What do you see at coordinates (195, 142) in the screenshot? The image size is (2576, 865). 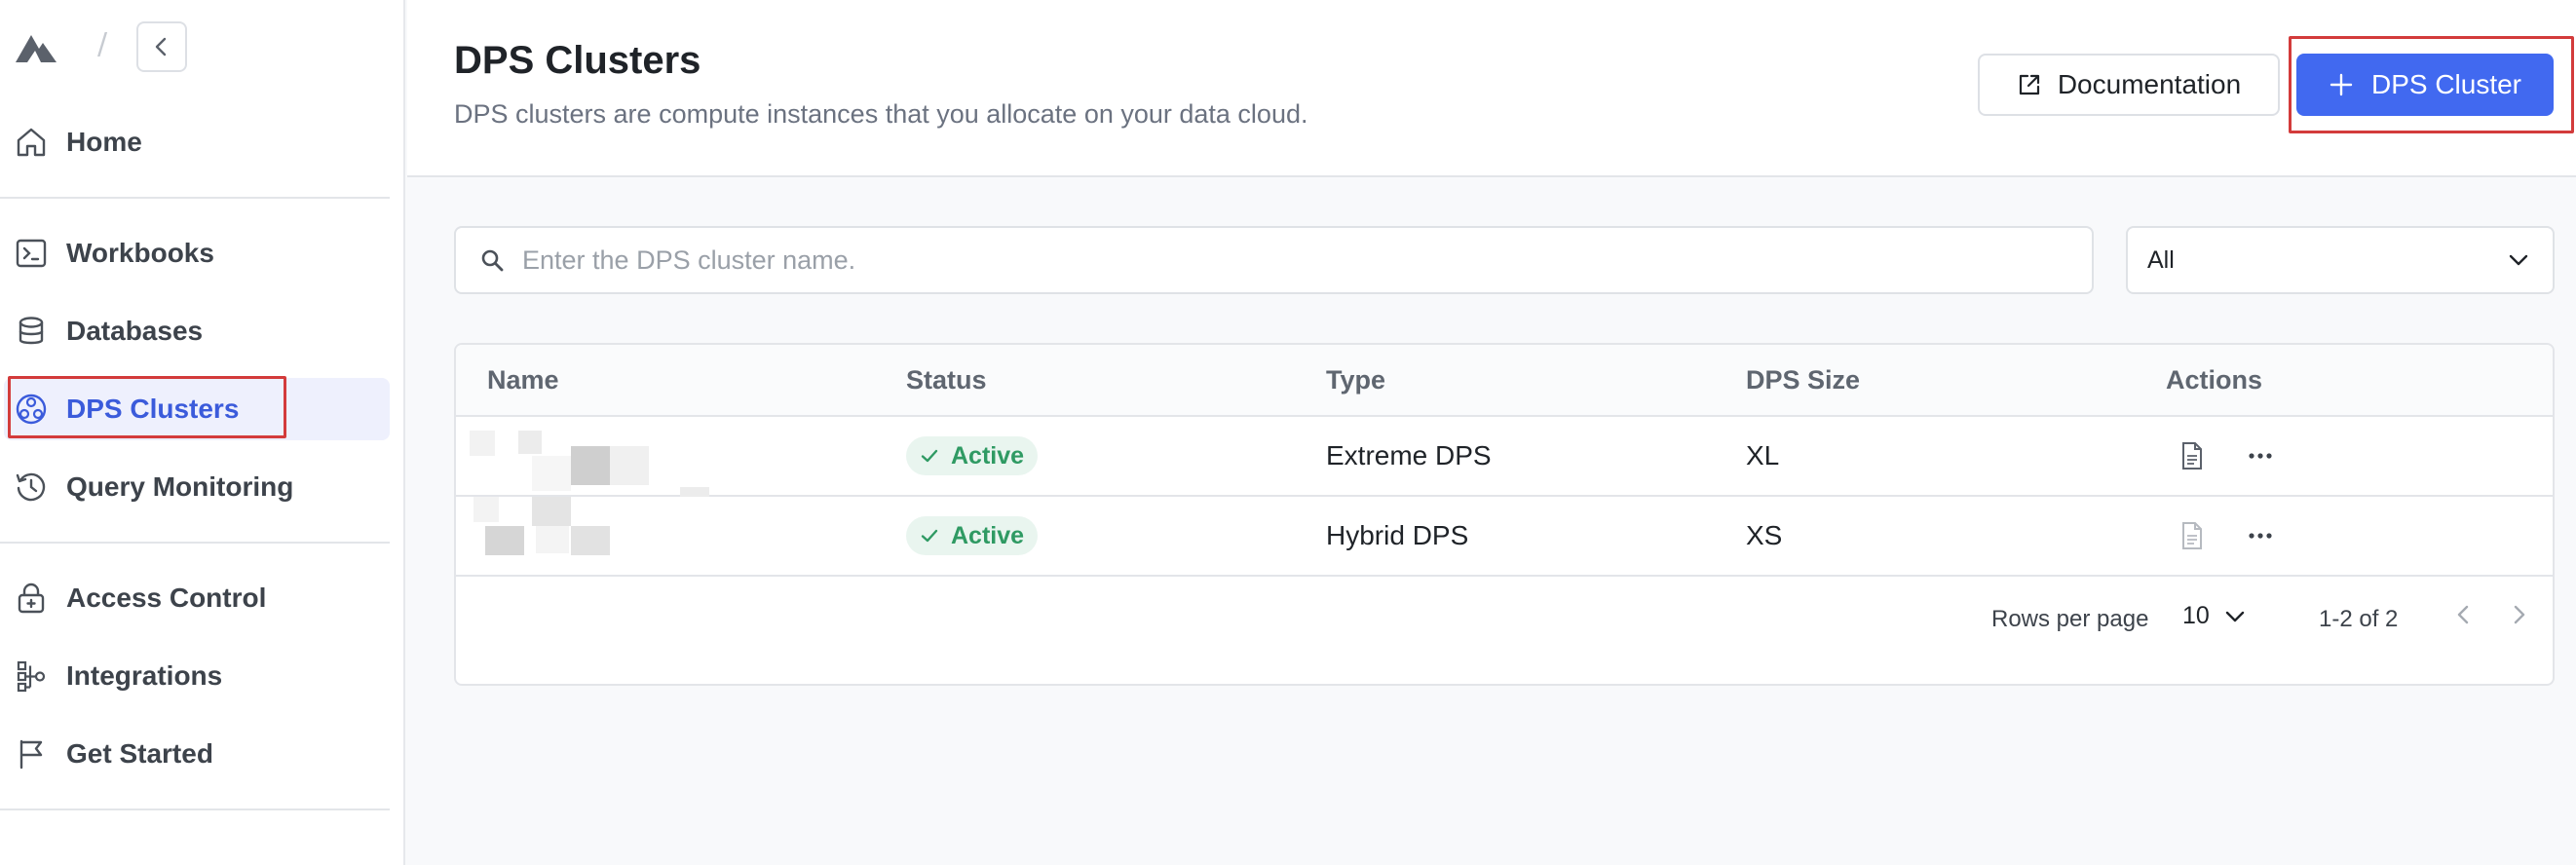 I see `sidebar-item-home: Home` at bounding box center [195, 142].